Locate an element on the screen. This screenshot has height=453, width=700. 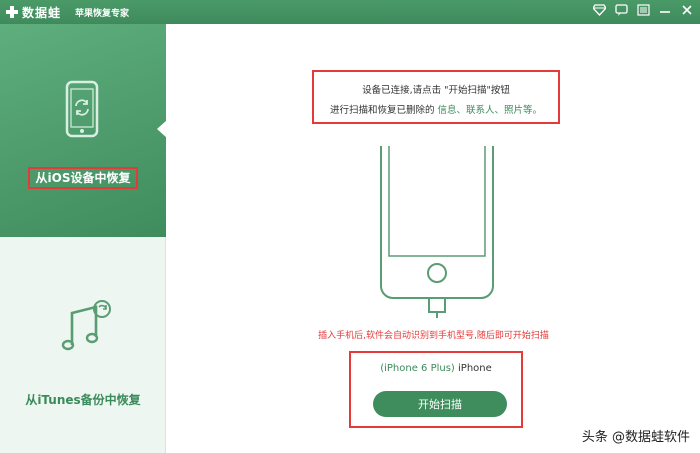
window-controls is located at coordinates (642, 11).